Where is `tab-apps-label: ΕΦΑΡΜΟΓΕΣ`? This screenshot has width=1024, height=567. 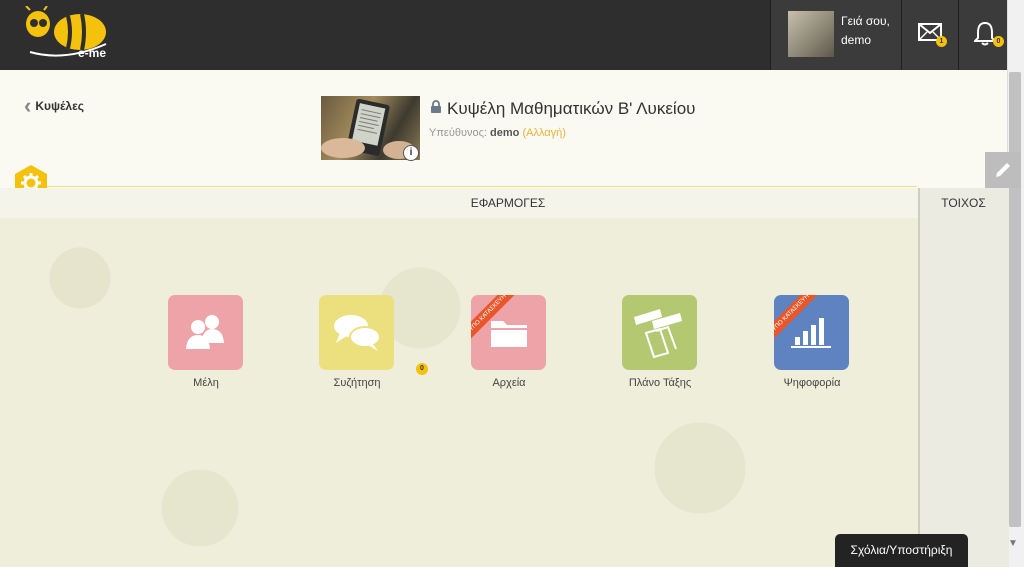 tab-apps-label: ΕΦΑΡΜΟΓΕΣ is located at coordinates (508, 203).